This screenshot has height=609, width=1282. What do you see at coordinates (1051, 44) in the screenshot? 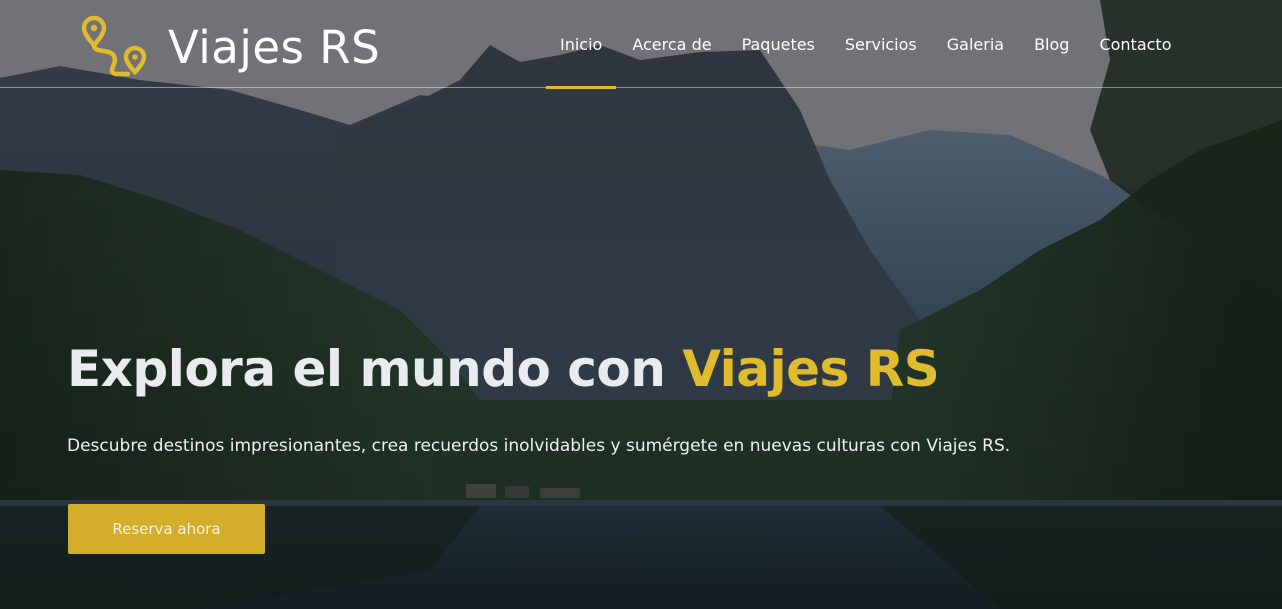
I see `nav-item-blog: Blog` at bounding box center [1051, 44].